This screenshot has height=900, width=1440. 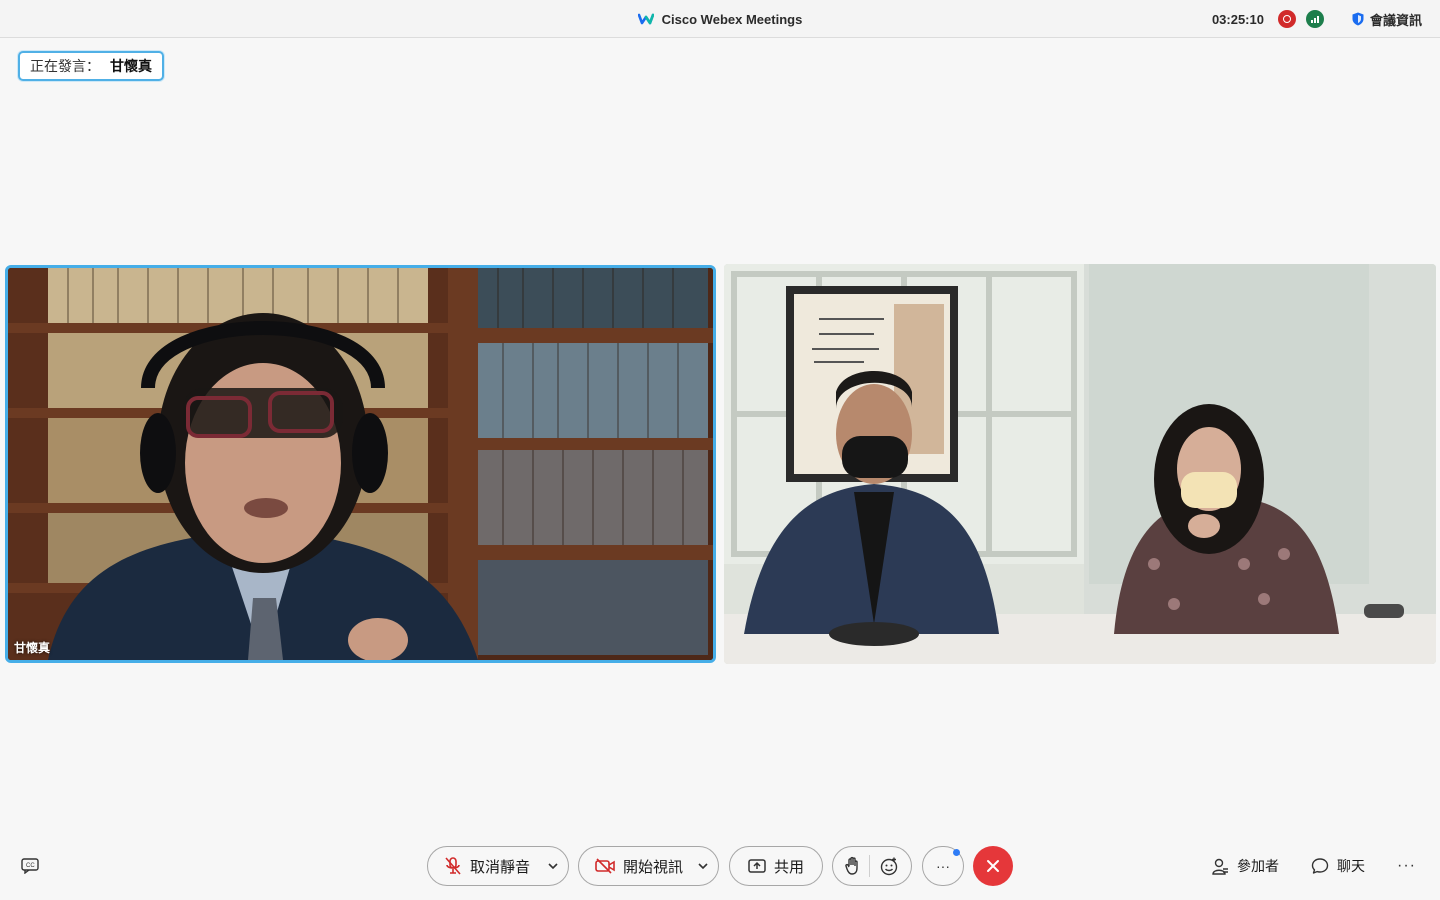 I want to click on divider, so click(x=870, y=866).